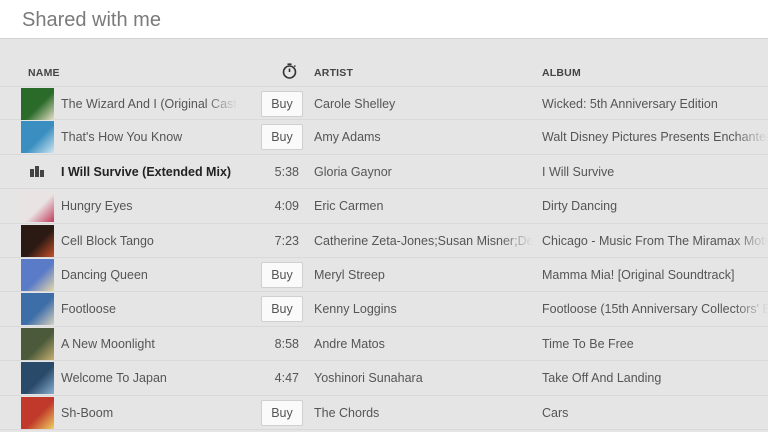 Image resolution: width=768 pixels, height=432 pixels. What do you see at coordinates (655, 104) in the screenshot?
I see `track-album: Wicked: 5th Anniversary Edition` at bounding box center [655, 104].